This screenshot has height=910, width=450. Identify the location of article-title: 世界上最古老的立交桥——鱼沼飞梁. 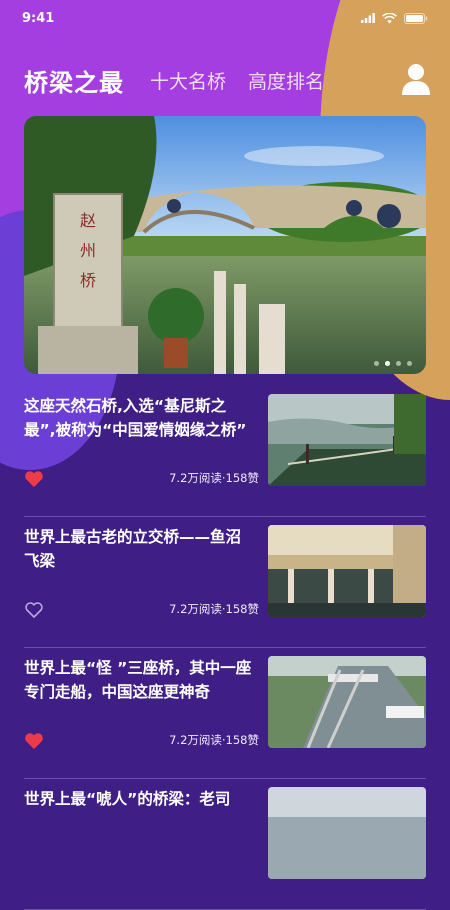
(140, 549).